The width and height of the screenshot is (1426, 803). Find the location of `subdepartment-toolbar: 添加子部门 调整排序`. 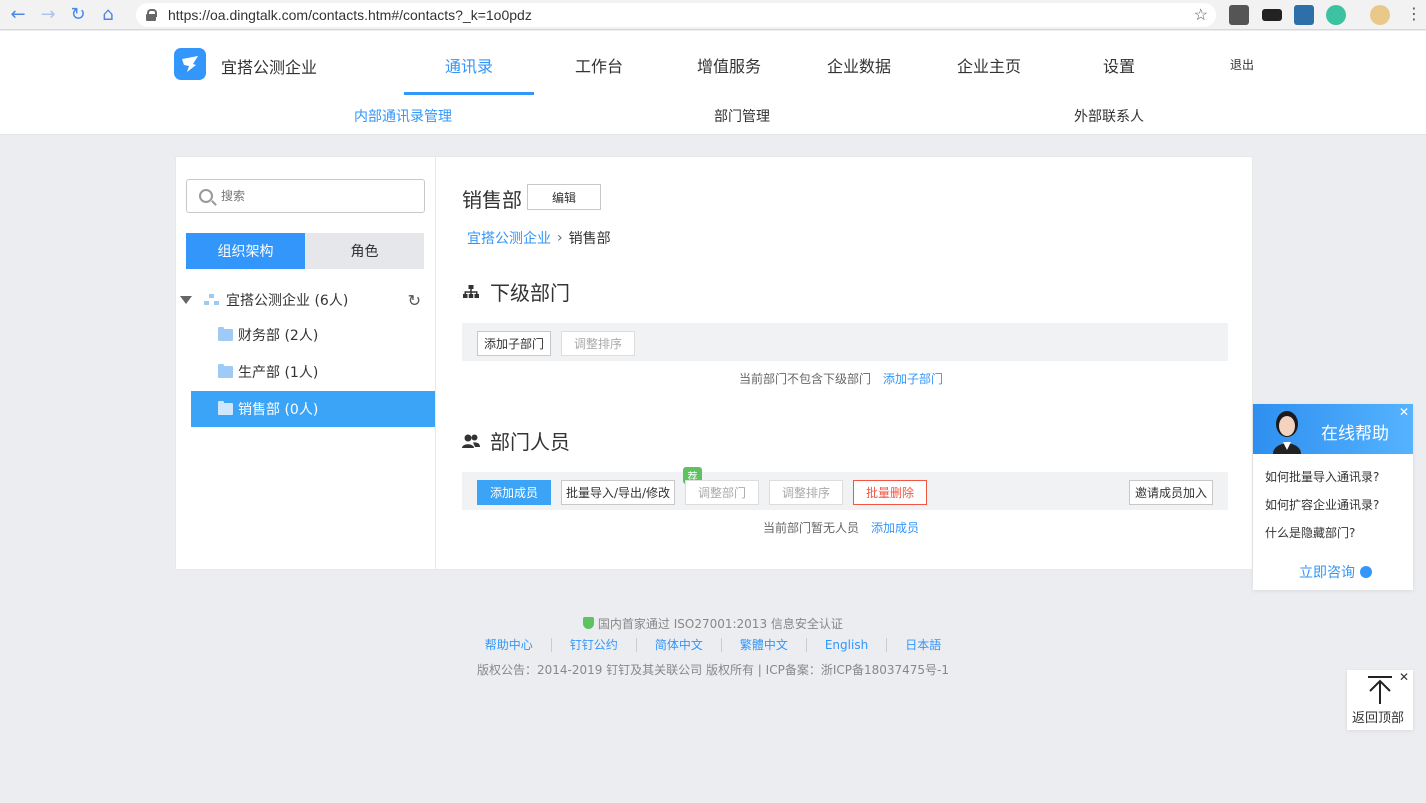

subdepartment-toolbar: 添加子部门 调整排序 is located at coordinates (845, 342).